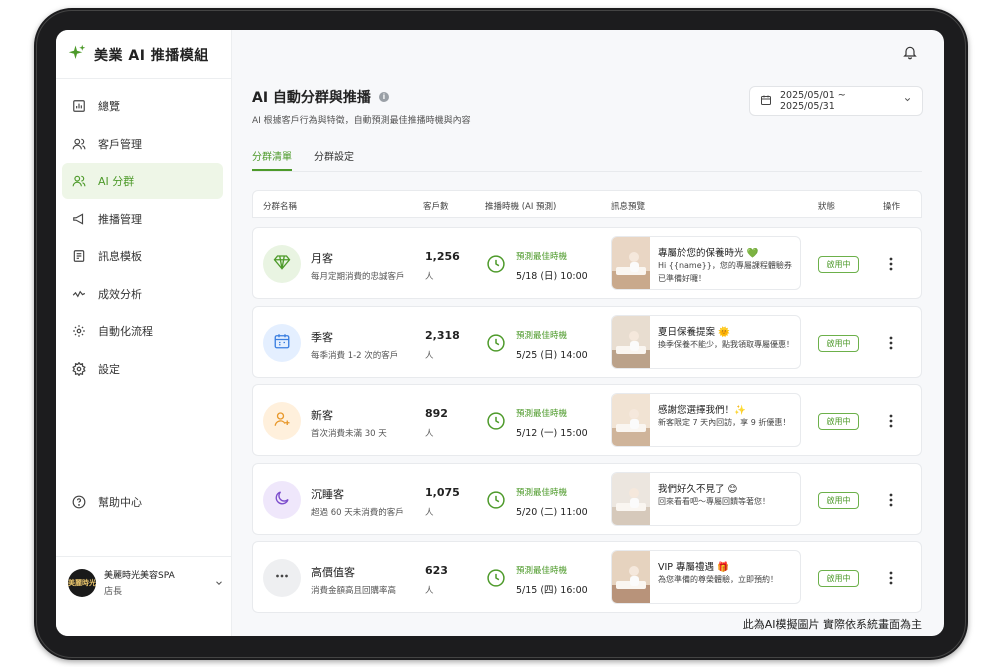  I want to click on predicted-time: 5/25 (日) 14:00, so click(552, 355).